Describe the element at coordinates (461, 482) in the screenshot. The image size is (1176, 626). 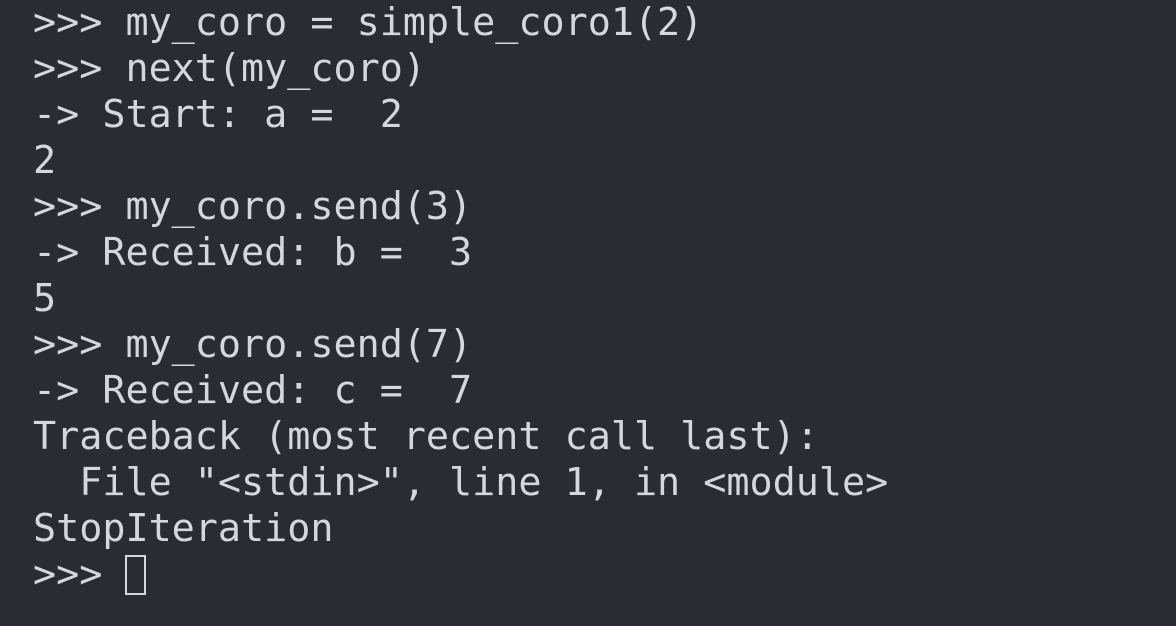
I see `terminal-line: File "<stdin>", line 1, in <module>` at that location.